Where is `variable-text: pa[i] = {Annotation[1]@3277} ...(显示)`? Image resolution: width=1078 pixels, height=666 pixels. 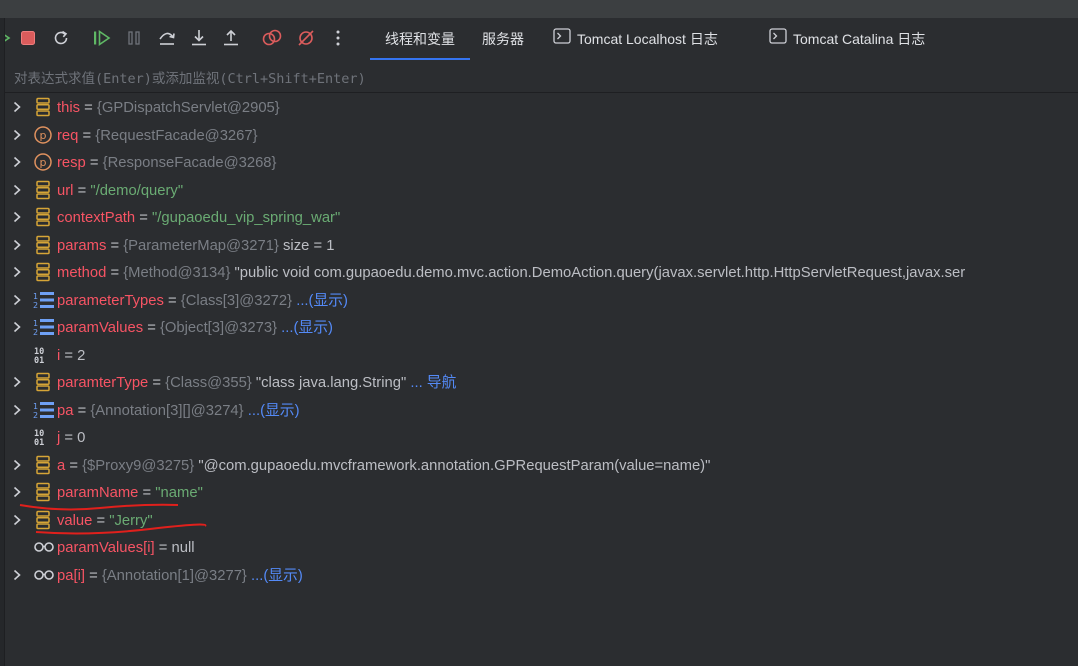 variable-text: pa[i] = {Annotation[1]@3277} ...(显示) is located at coordinates (180, 576).